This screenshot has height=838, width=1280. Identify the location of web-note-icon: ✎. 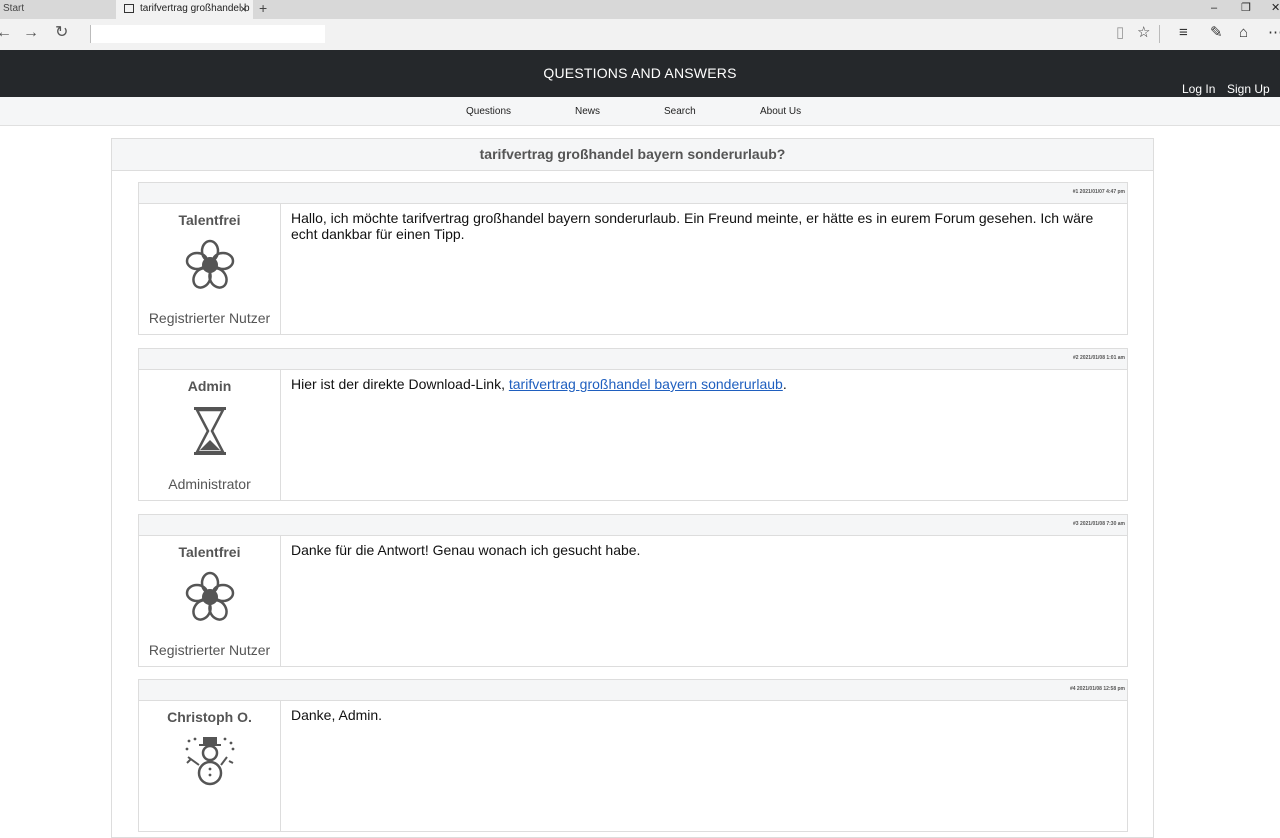
(1216, 33).